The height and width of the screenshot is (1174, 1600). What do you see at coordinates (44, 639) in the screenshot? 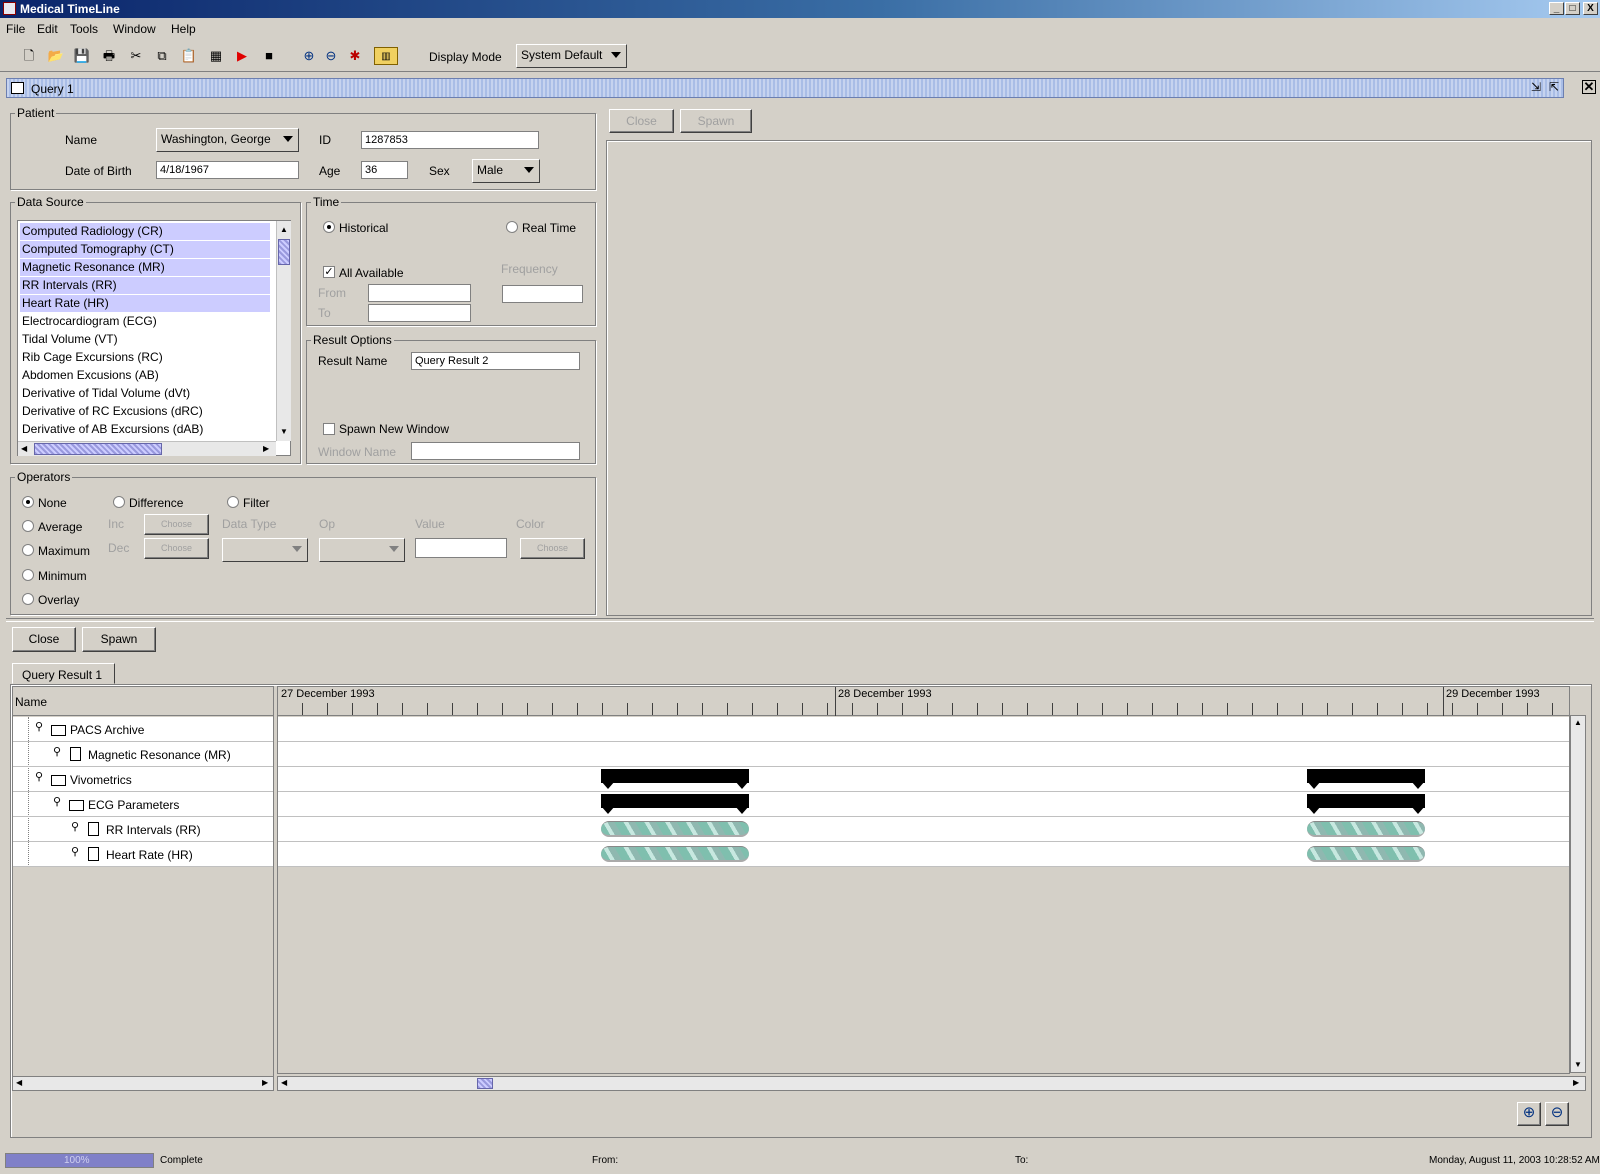
I see `results-close-button: Close` at bounding box center [44, 639].